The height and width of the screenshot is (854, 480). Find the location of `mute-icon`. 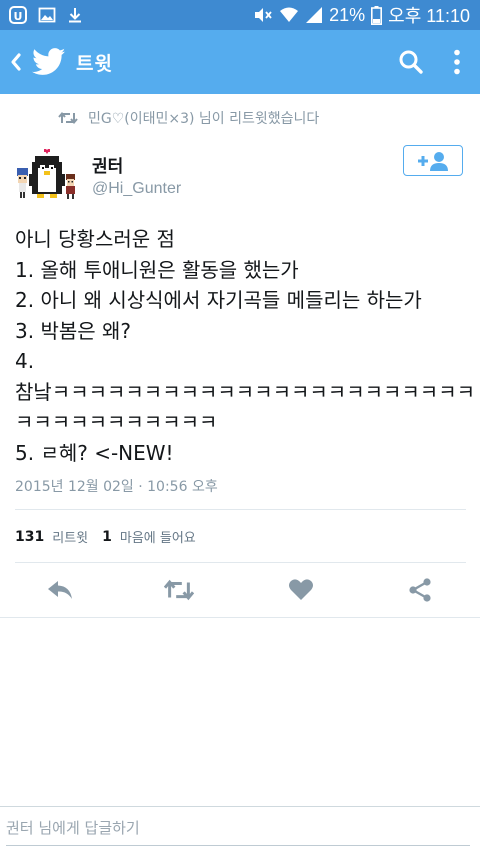

mute-icon is located at coordinates (263, 15).